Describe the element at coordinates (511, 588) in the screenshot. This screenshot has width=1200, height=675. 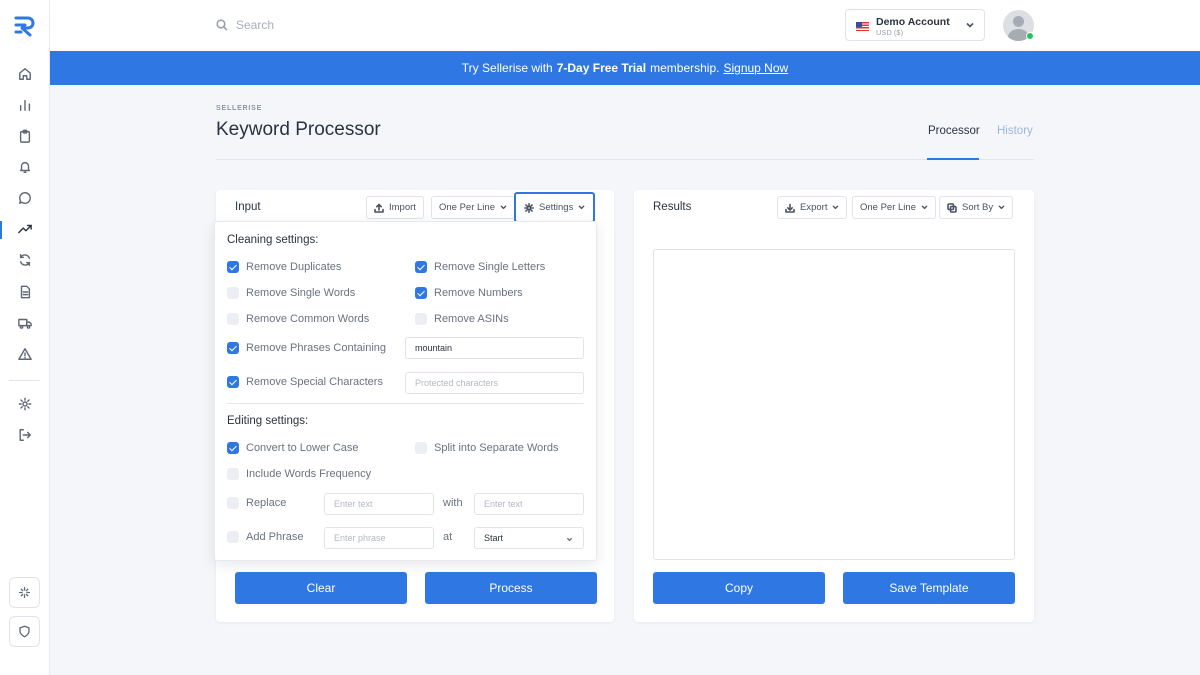
I see `process-button: Process` at that location.